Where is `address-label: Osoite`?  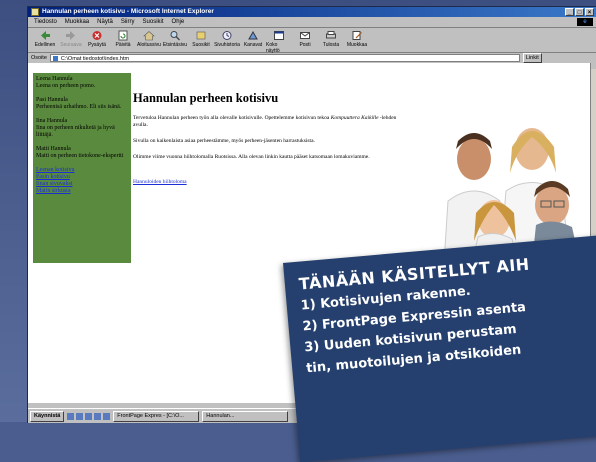
address-label: Osoite is located at coordinates (39, 58).